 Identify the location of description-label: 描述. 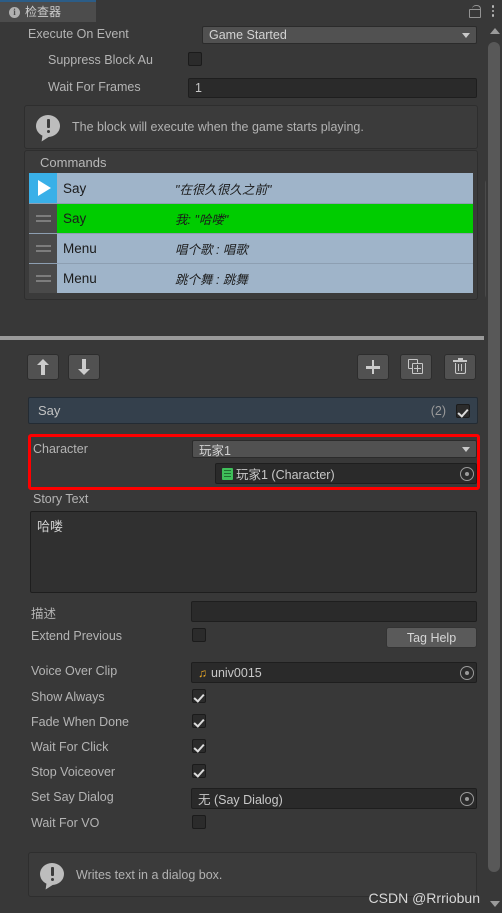
(44, 614).